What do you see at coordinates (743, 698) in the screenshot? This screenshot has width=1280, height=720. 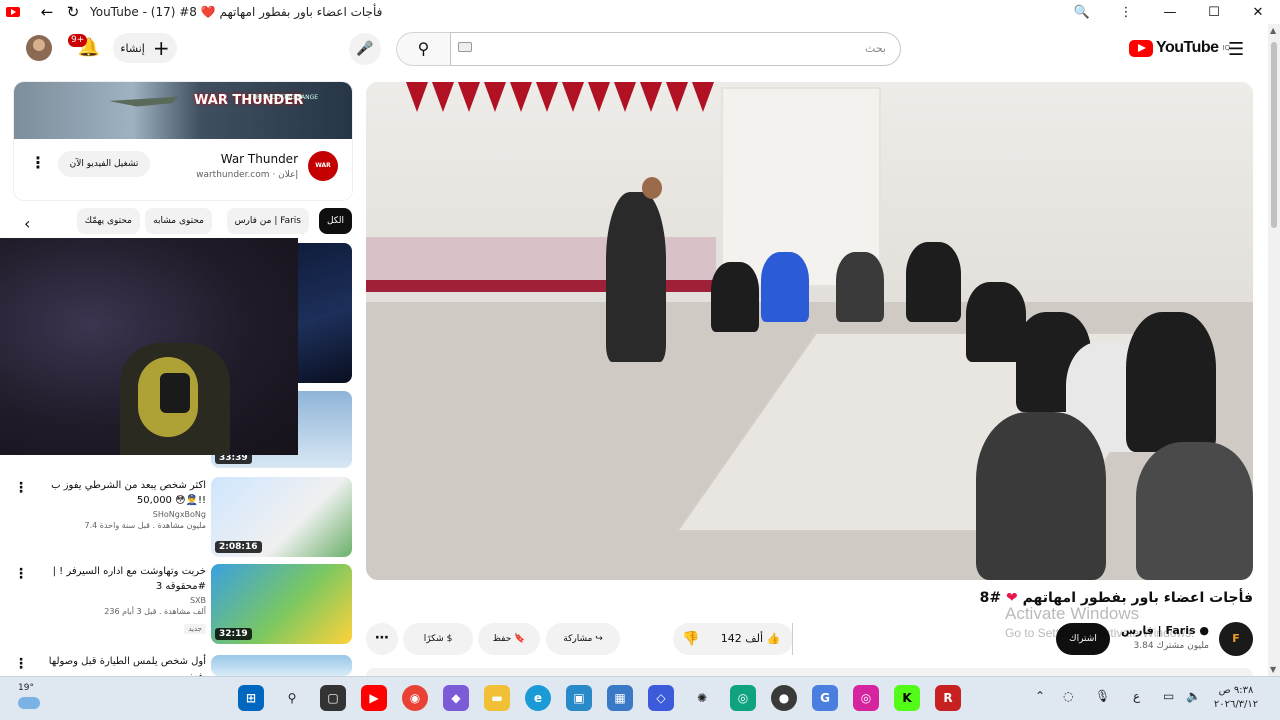 I see `app-icon: ◎` at bounding box center [743, 698].